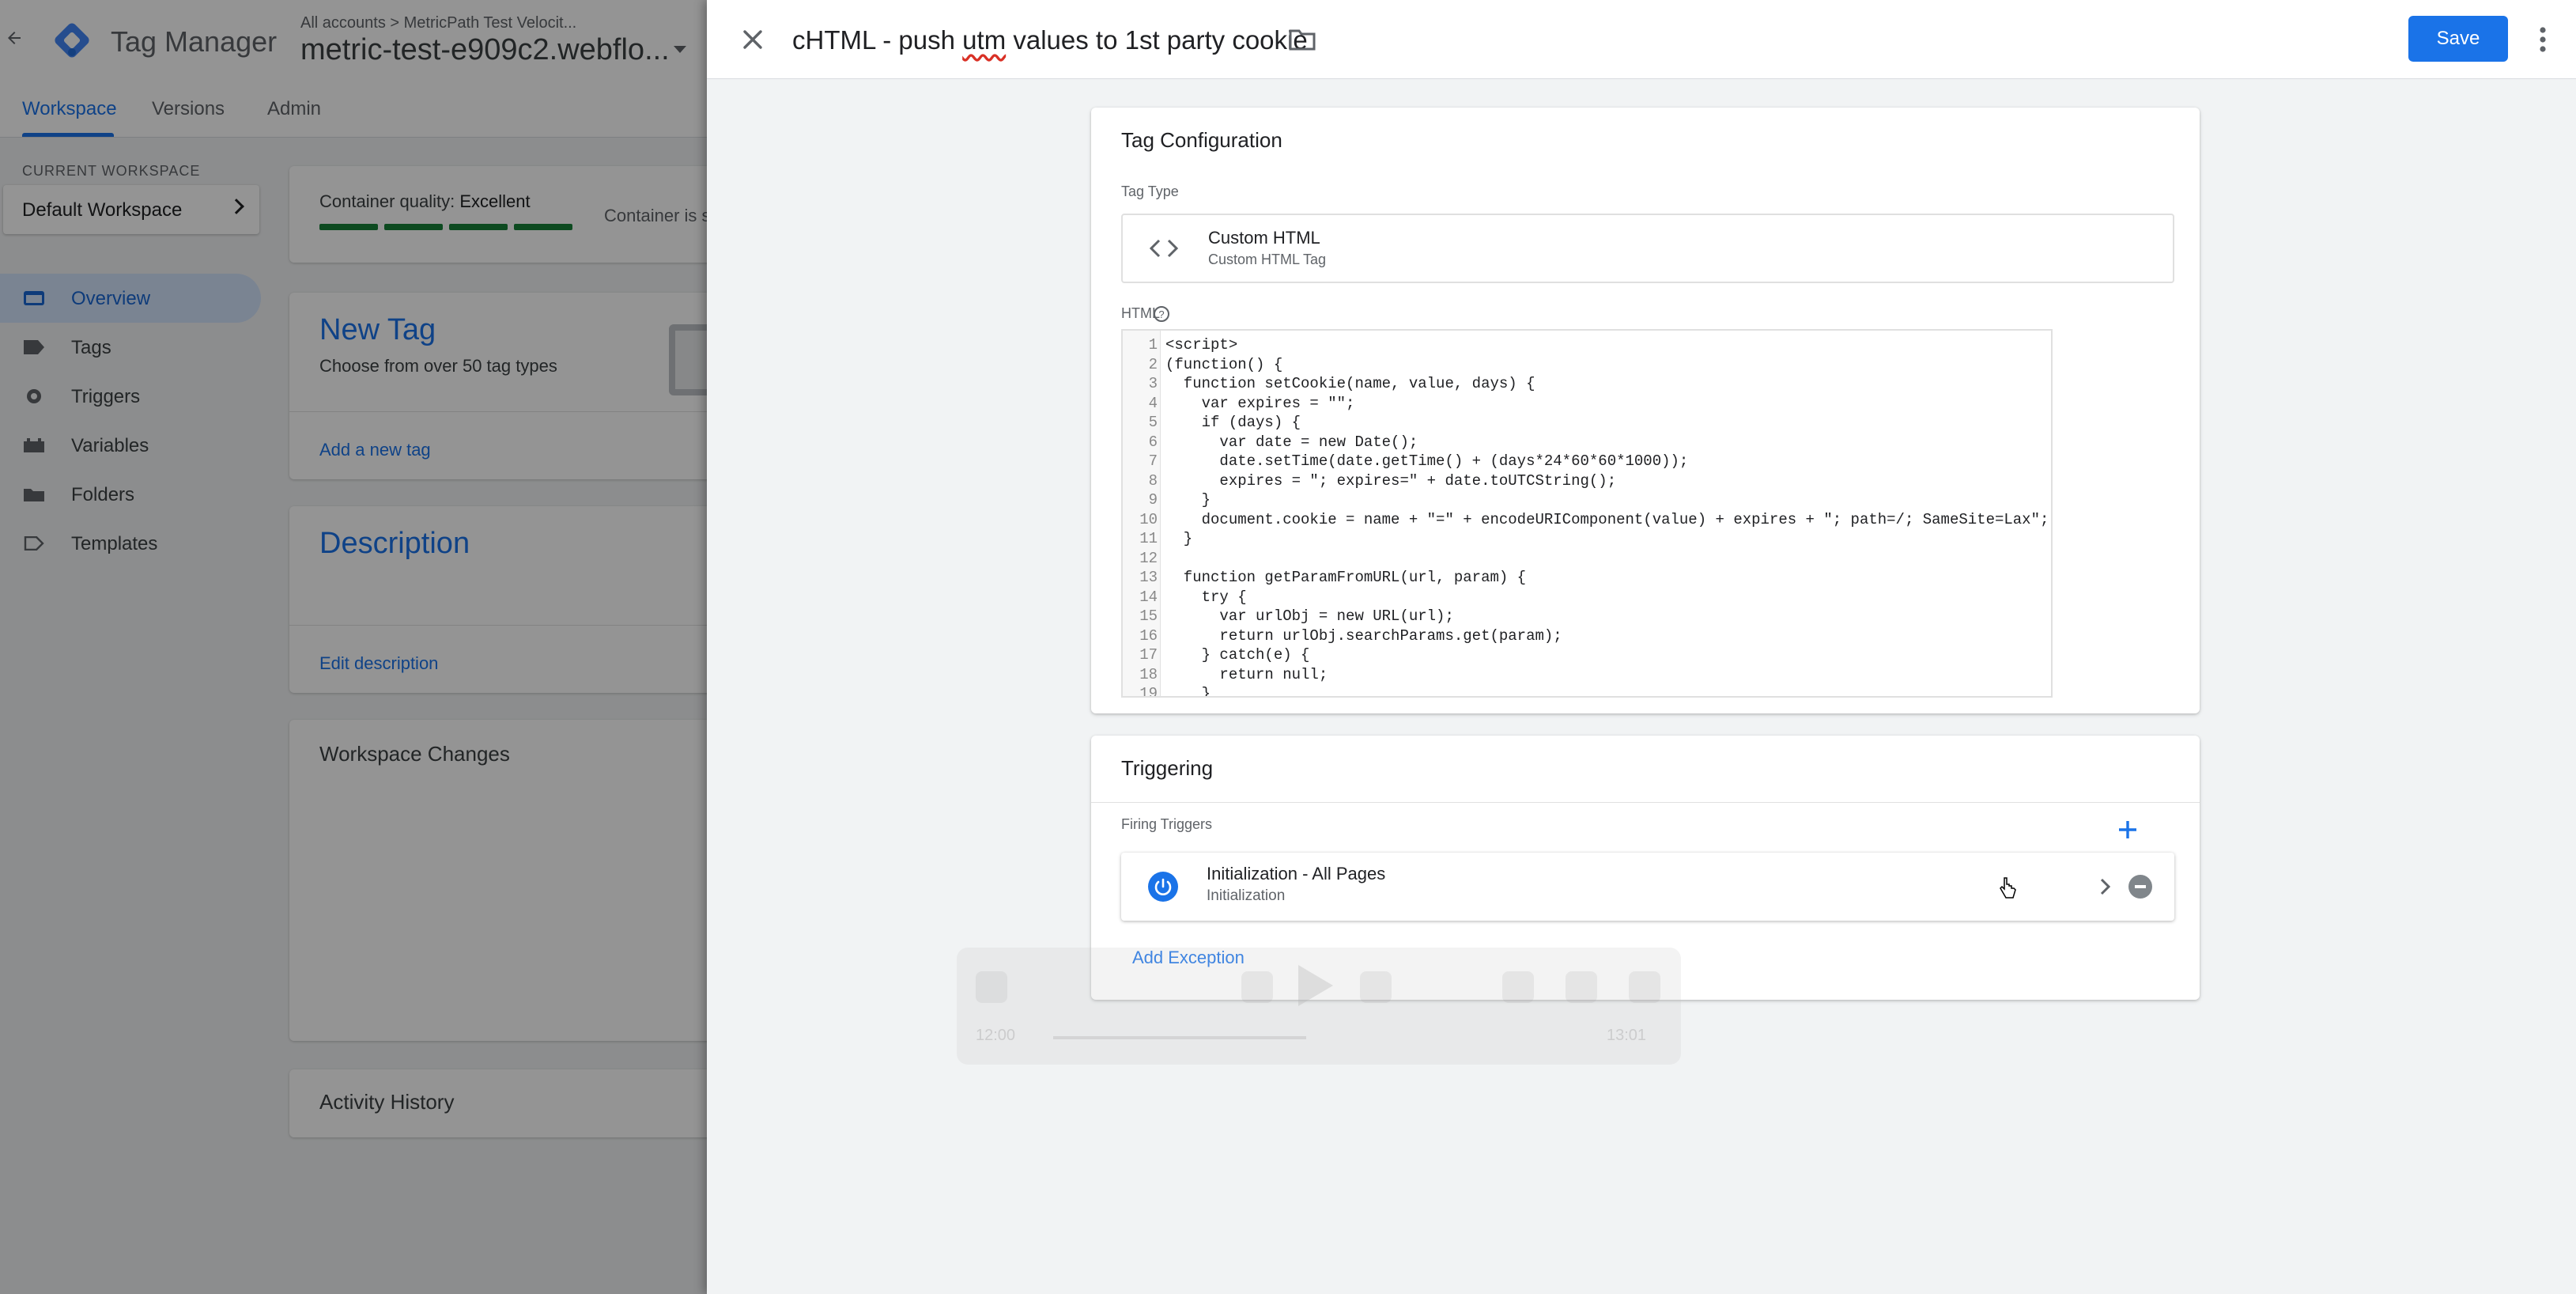 This screenshot has width=2576, height=1294. What do you see at coordinates (1148, 674) in the screenshot?
I see `line-number: 18` at bounding box center [1148, 674].